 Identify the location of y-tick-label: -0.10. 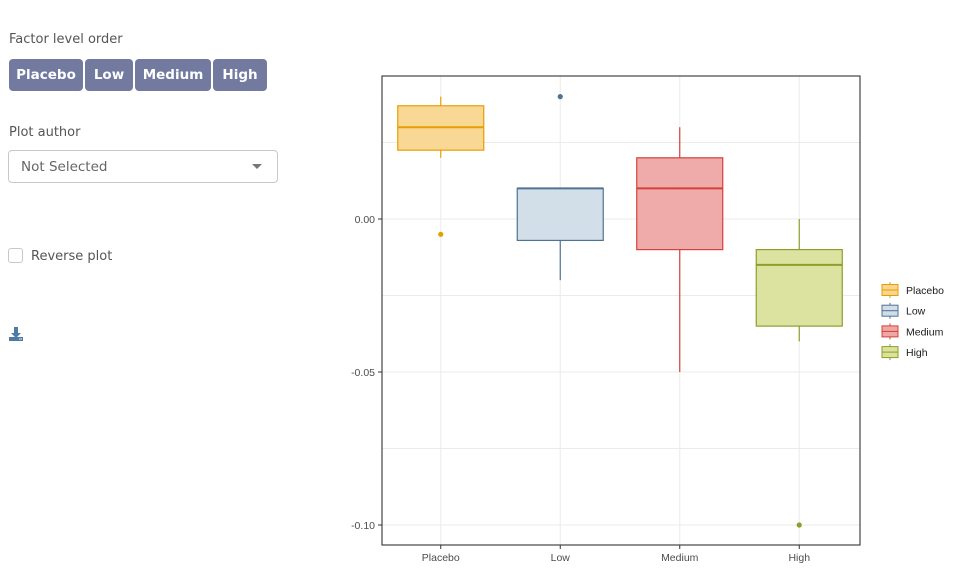
(363, 526).